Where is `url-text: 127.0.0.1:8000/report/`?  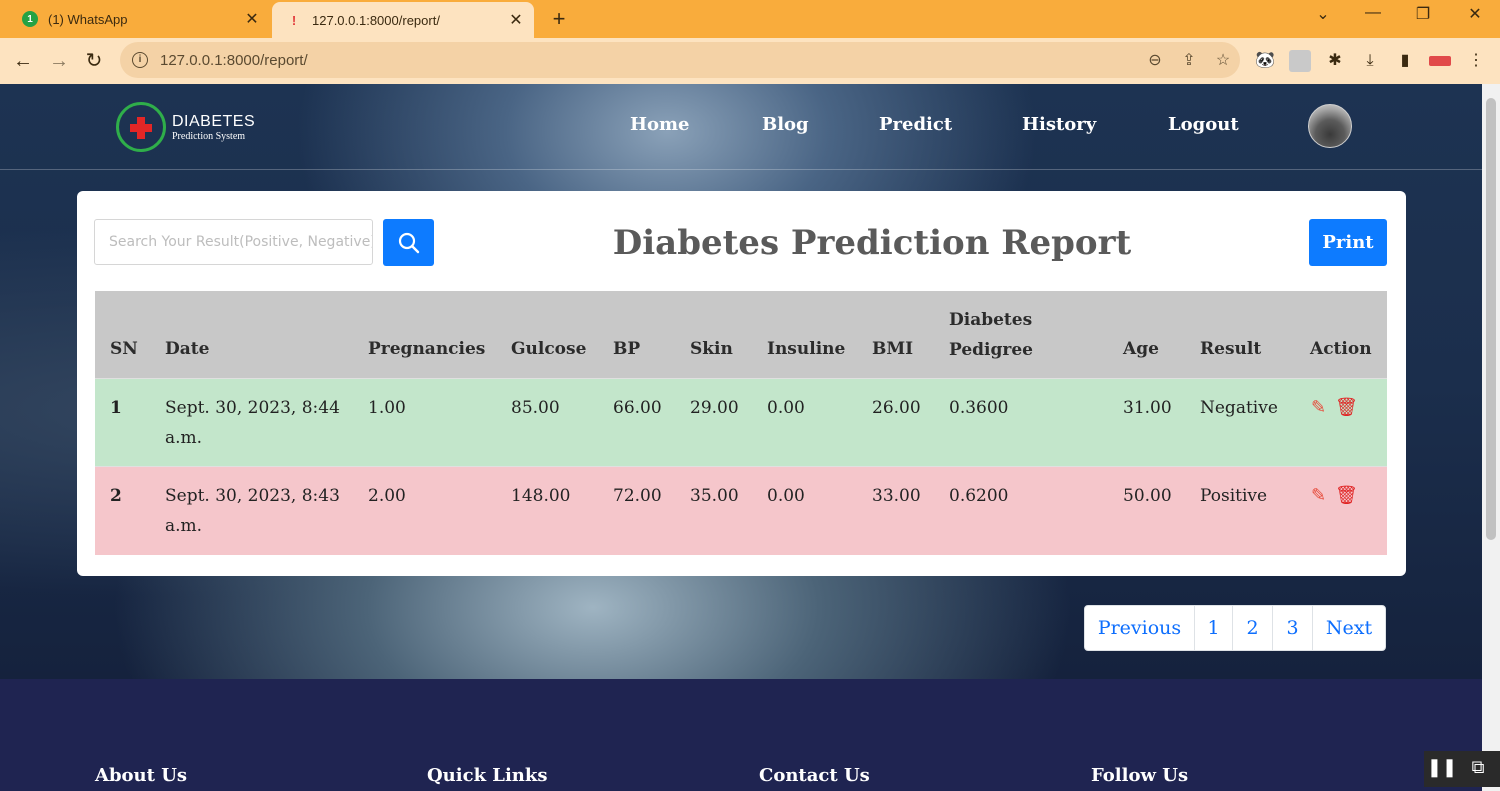 url-text: 127.0.0.1:8000/report/ is located at coordinates (649, 60).